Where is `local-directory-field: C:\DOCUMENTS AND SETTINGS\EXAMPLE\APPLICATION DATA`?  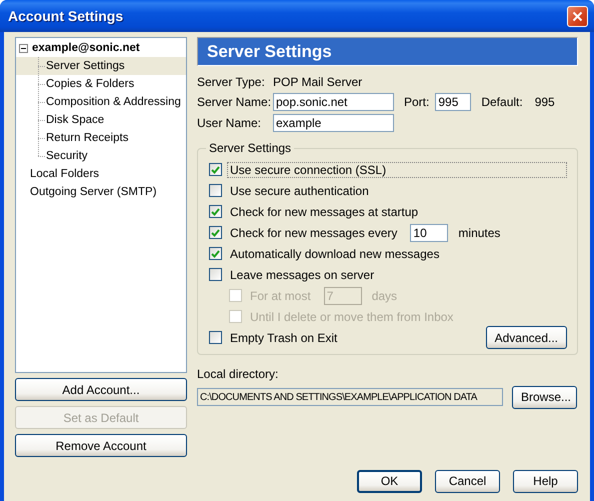 local-directory-field: C:\DOCUMENTS AND SETTINGS\EXAMPLE\APPLICATION DATA is located at coordinates (350, 397).